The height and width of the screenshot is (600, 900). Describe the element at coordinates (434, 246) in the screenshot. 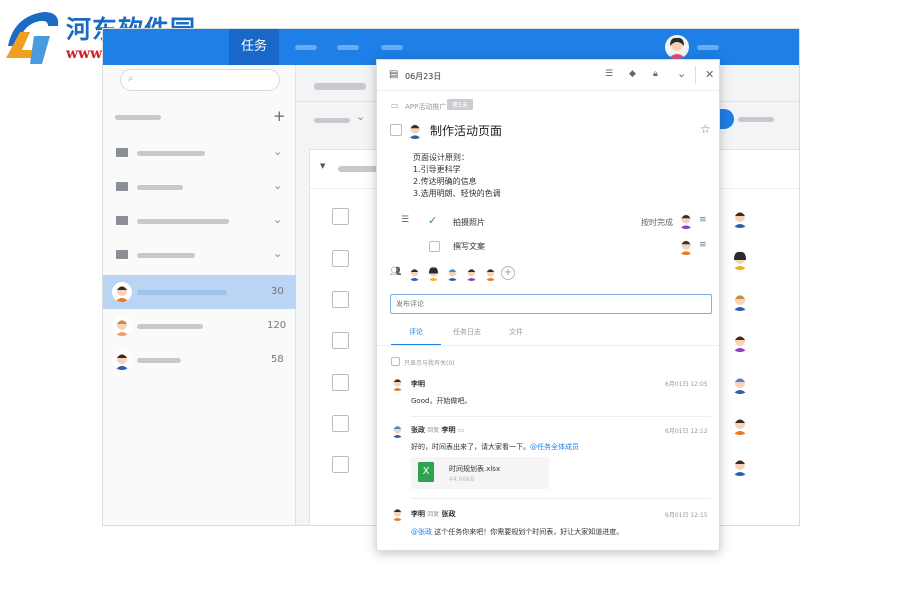

I see `subtask-checkbox` at that location.